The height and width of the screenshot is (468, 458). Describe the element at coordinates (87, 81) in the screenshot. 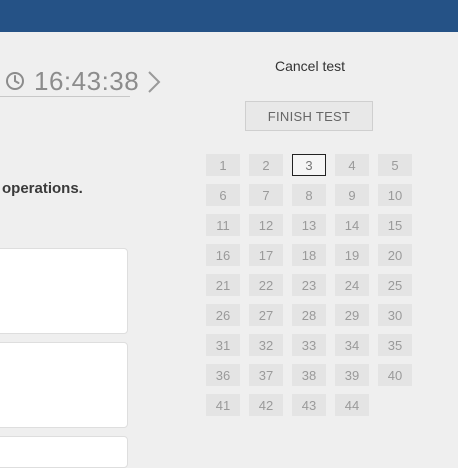

I see `timer-value: 16:43:38` at that location.